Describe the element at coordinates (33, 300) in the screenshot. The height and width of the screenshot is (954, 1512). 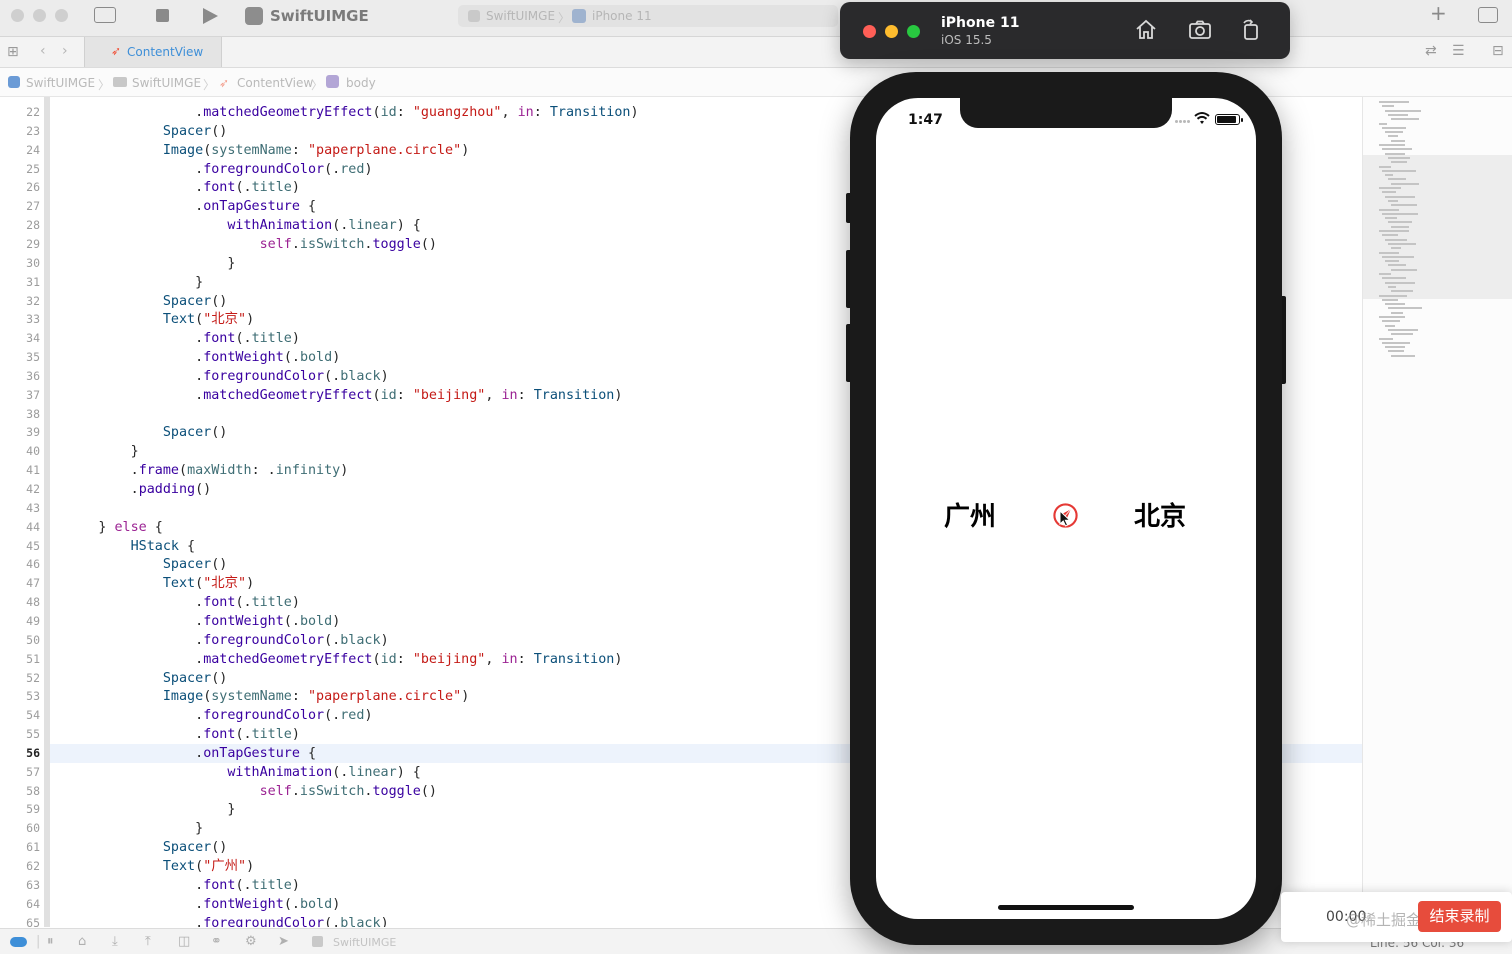
I see `line-number: 32` at that location.